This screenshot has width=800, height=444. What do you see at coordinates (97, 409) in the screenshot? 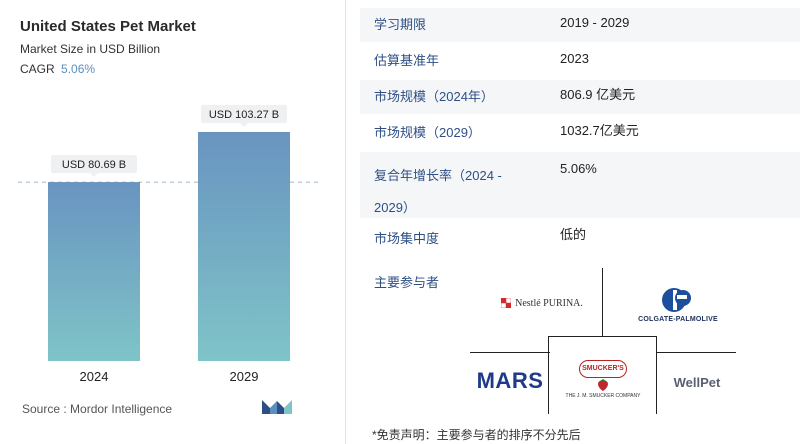
I see `source-text: Source : Mordor Intelligence` at bounding box center [97, 409].